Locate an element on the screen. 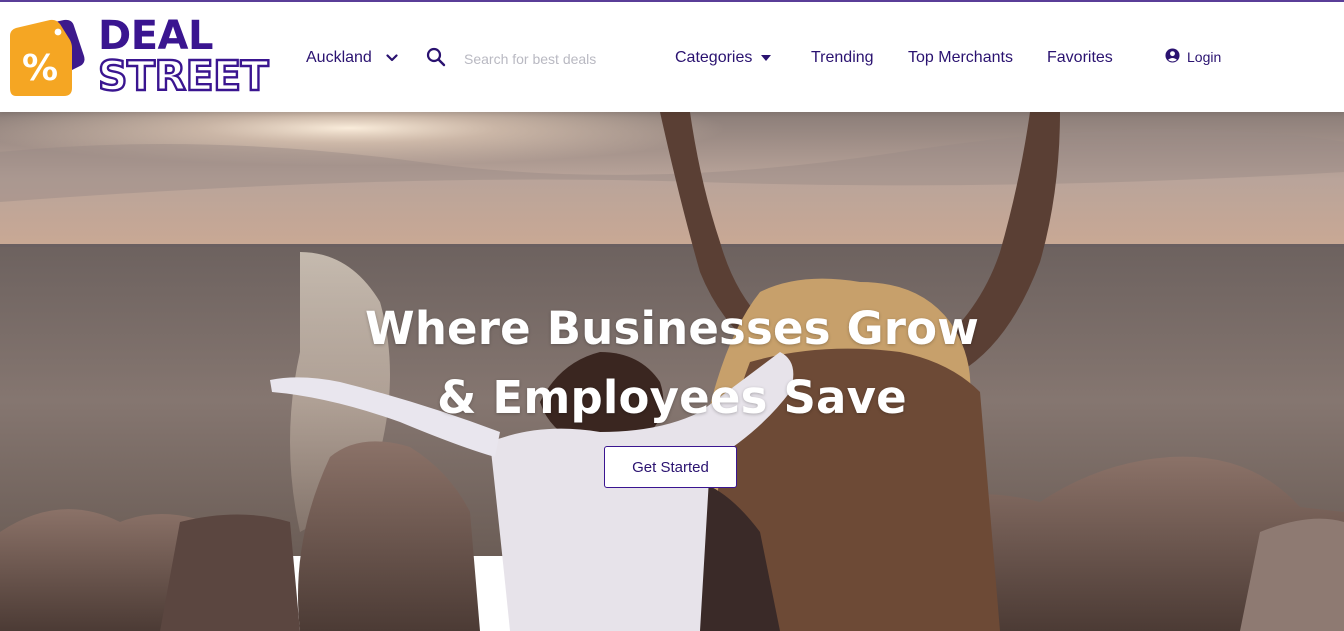 The height and width of the screenshot is (631, 1344). search-bar is located at coordinates (535, 59).